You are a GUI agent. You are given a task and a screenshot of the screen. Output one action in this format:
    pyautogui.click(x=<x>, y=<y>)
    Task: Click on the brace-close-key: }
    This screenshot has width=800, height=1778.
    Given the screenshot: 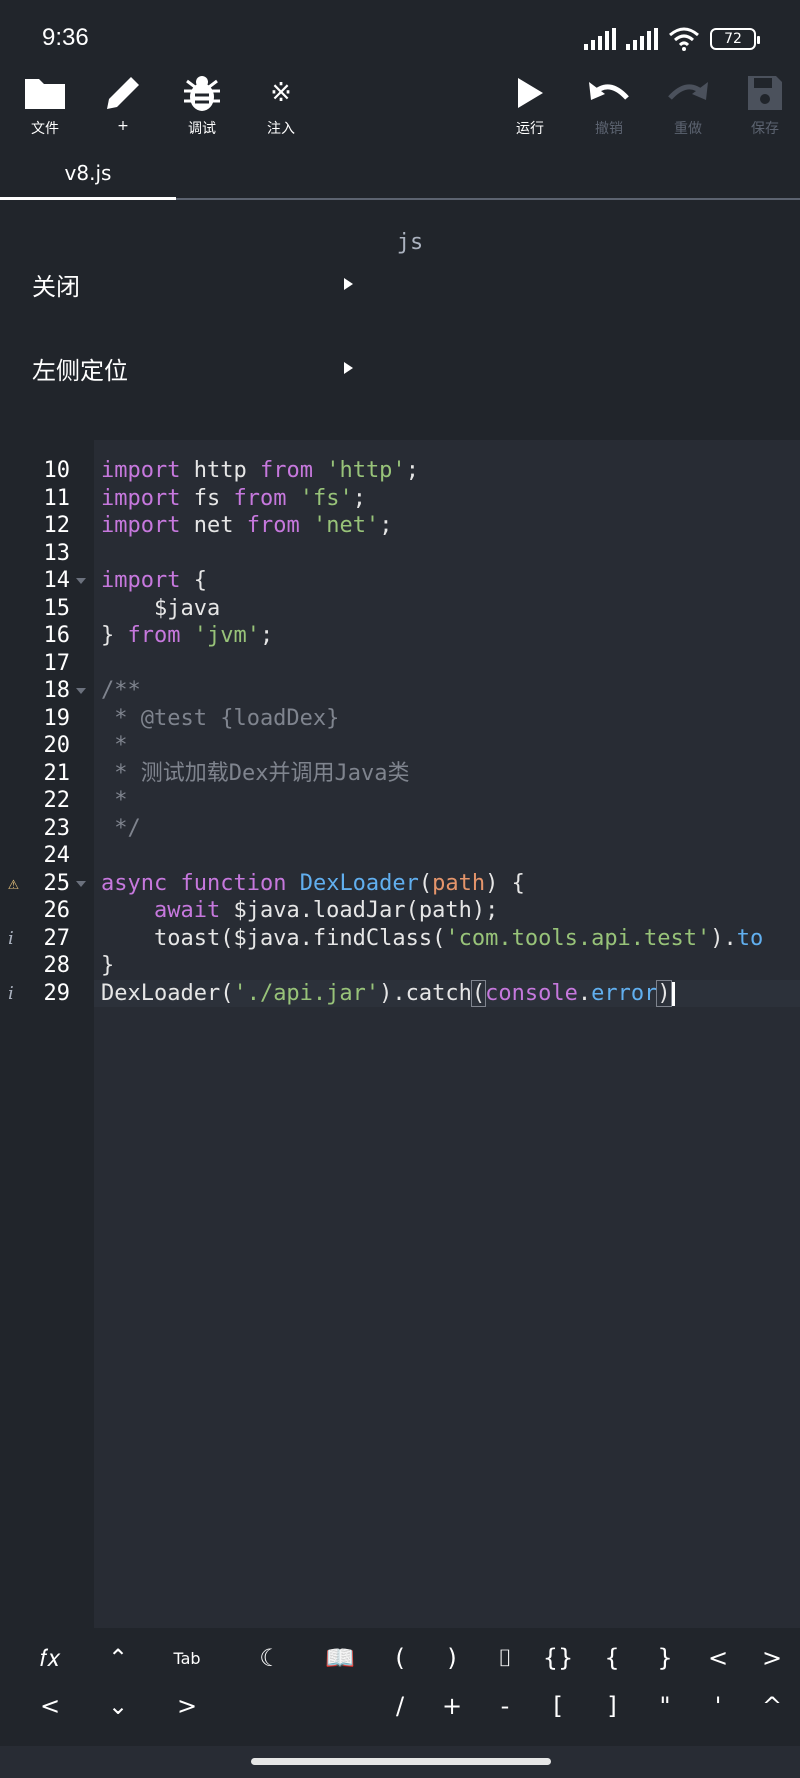 What is the action you would take?
    pyautogui.click(x=665, y=1658)
    